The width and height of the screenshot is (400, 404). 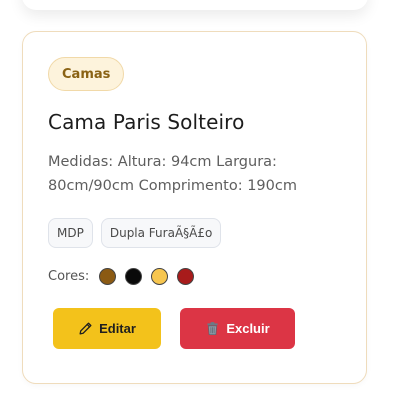 What do you see at coordinates (146, 122) in the screenshot?
I see `product-title: Cama Paris Solteiro` at bounding box center [146, 122].